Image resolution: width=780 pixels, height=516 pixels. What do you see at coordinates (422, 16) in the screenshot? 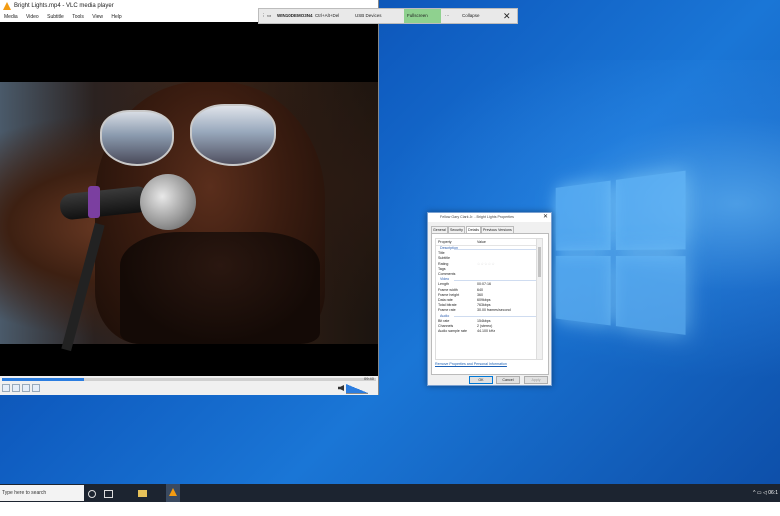
I see `fullscreen-button: Fullscreen` at bounding box center [422, 16].